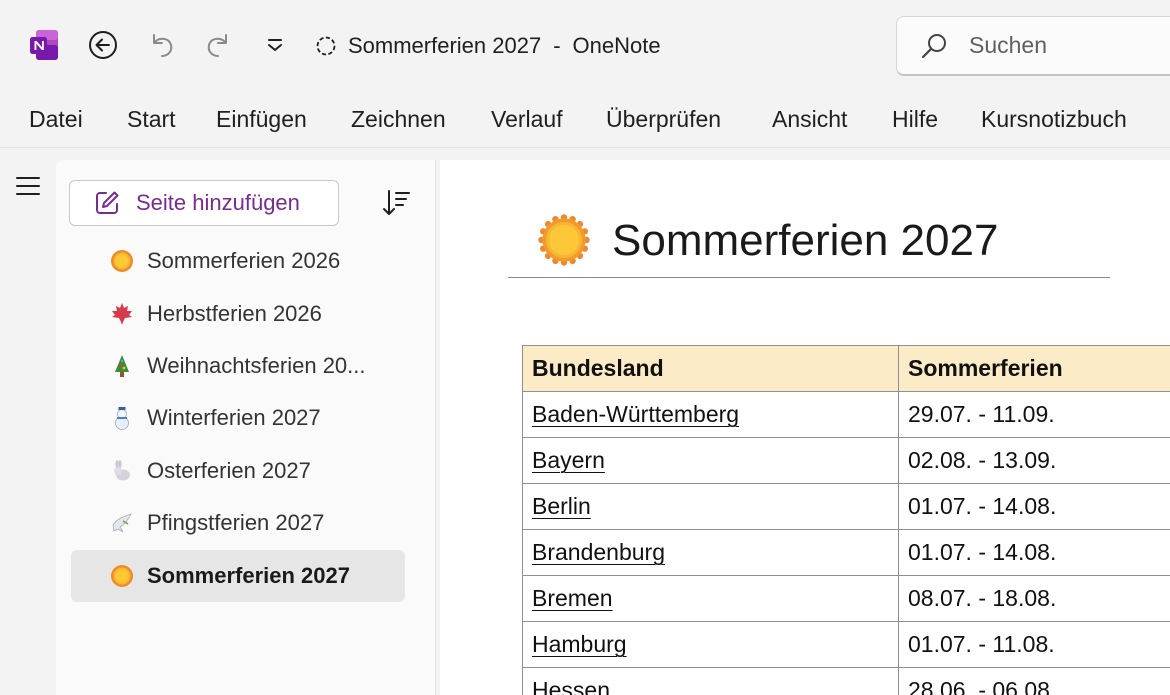  What do you see at coordinates (234, 417) in the screenshot?
I see `page-label: Winterferien 2027` at bounding box center [234, 417].